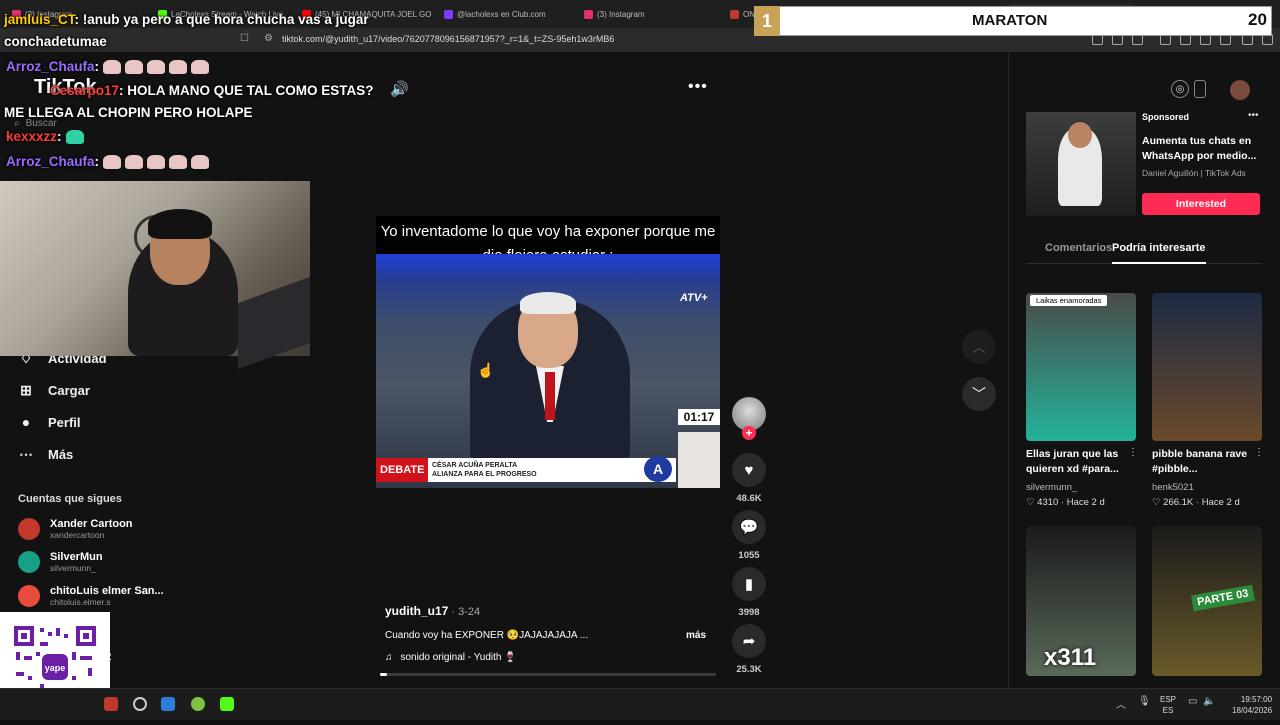 The height and width of the screenshot is (725, 1280). What do you see at coordinates (1159, 248) in the screenshot?
I see `tab-suggested: Podría interesarte` at bounding box center [1159, 248].